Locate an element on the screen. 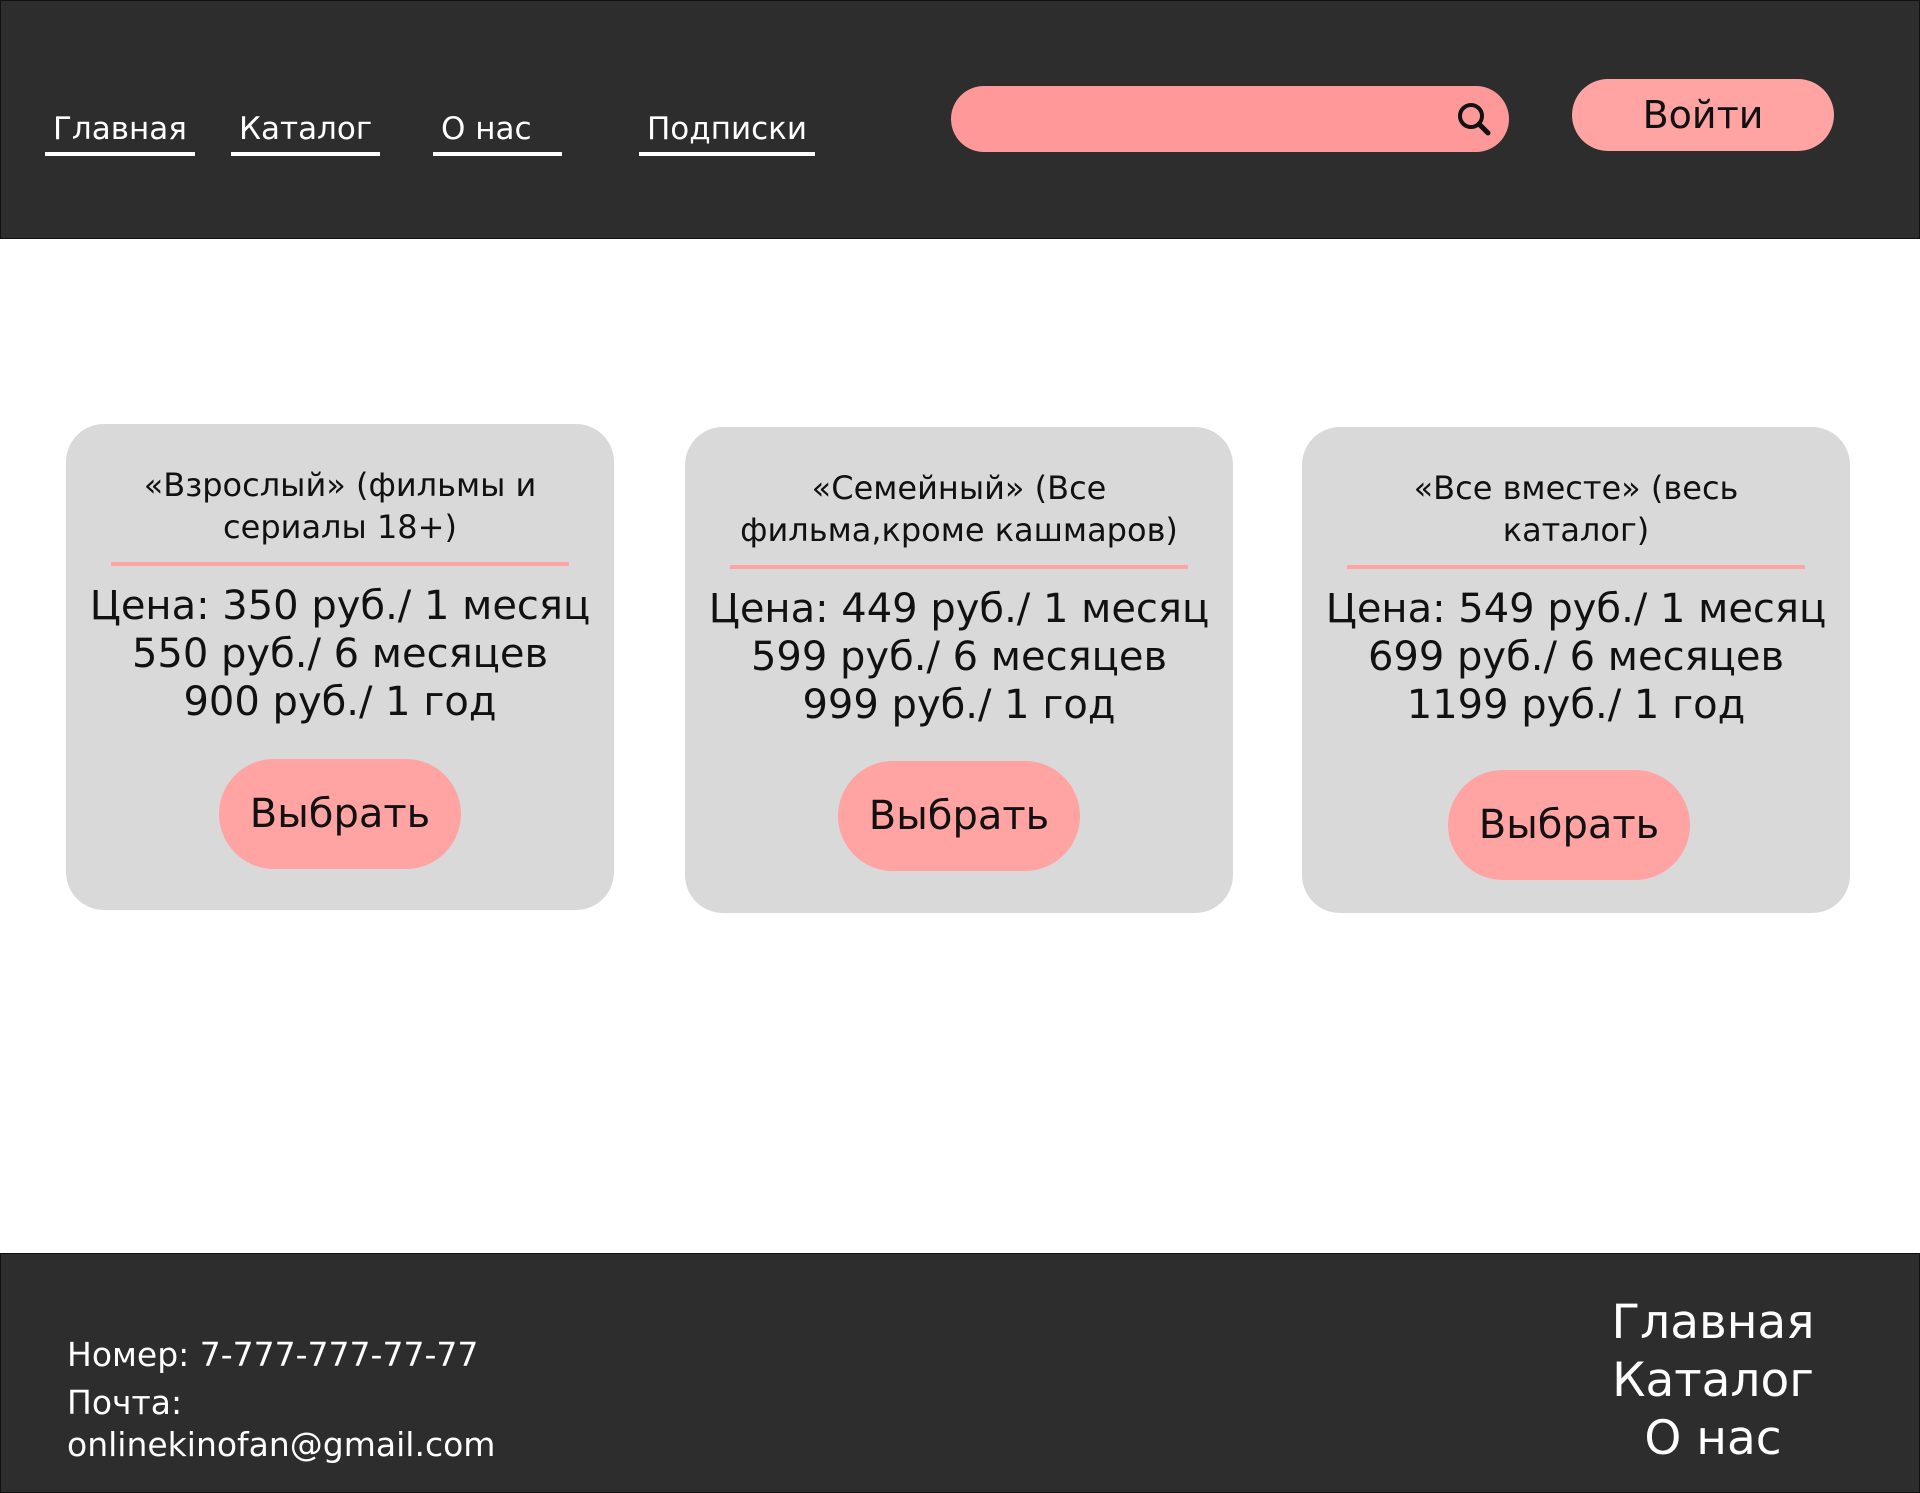 The image size is (1920, 1493). search-bar is located at coordinates (1230, 120).